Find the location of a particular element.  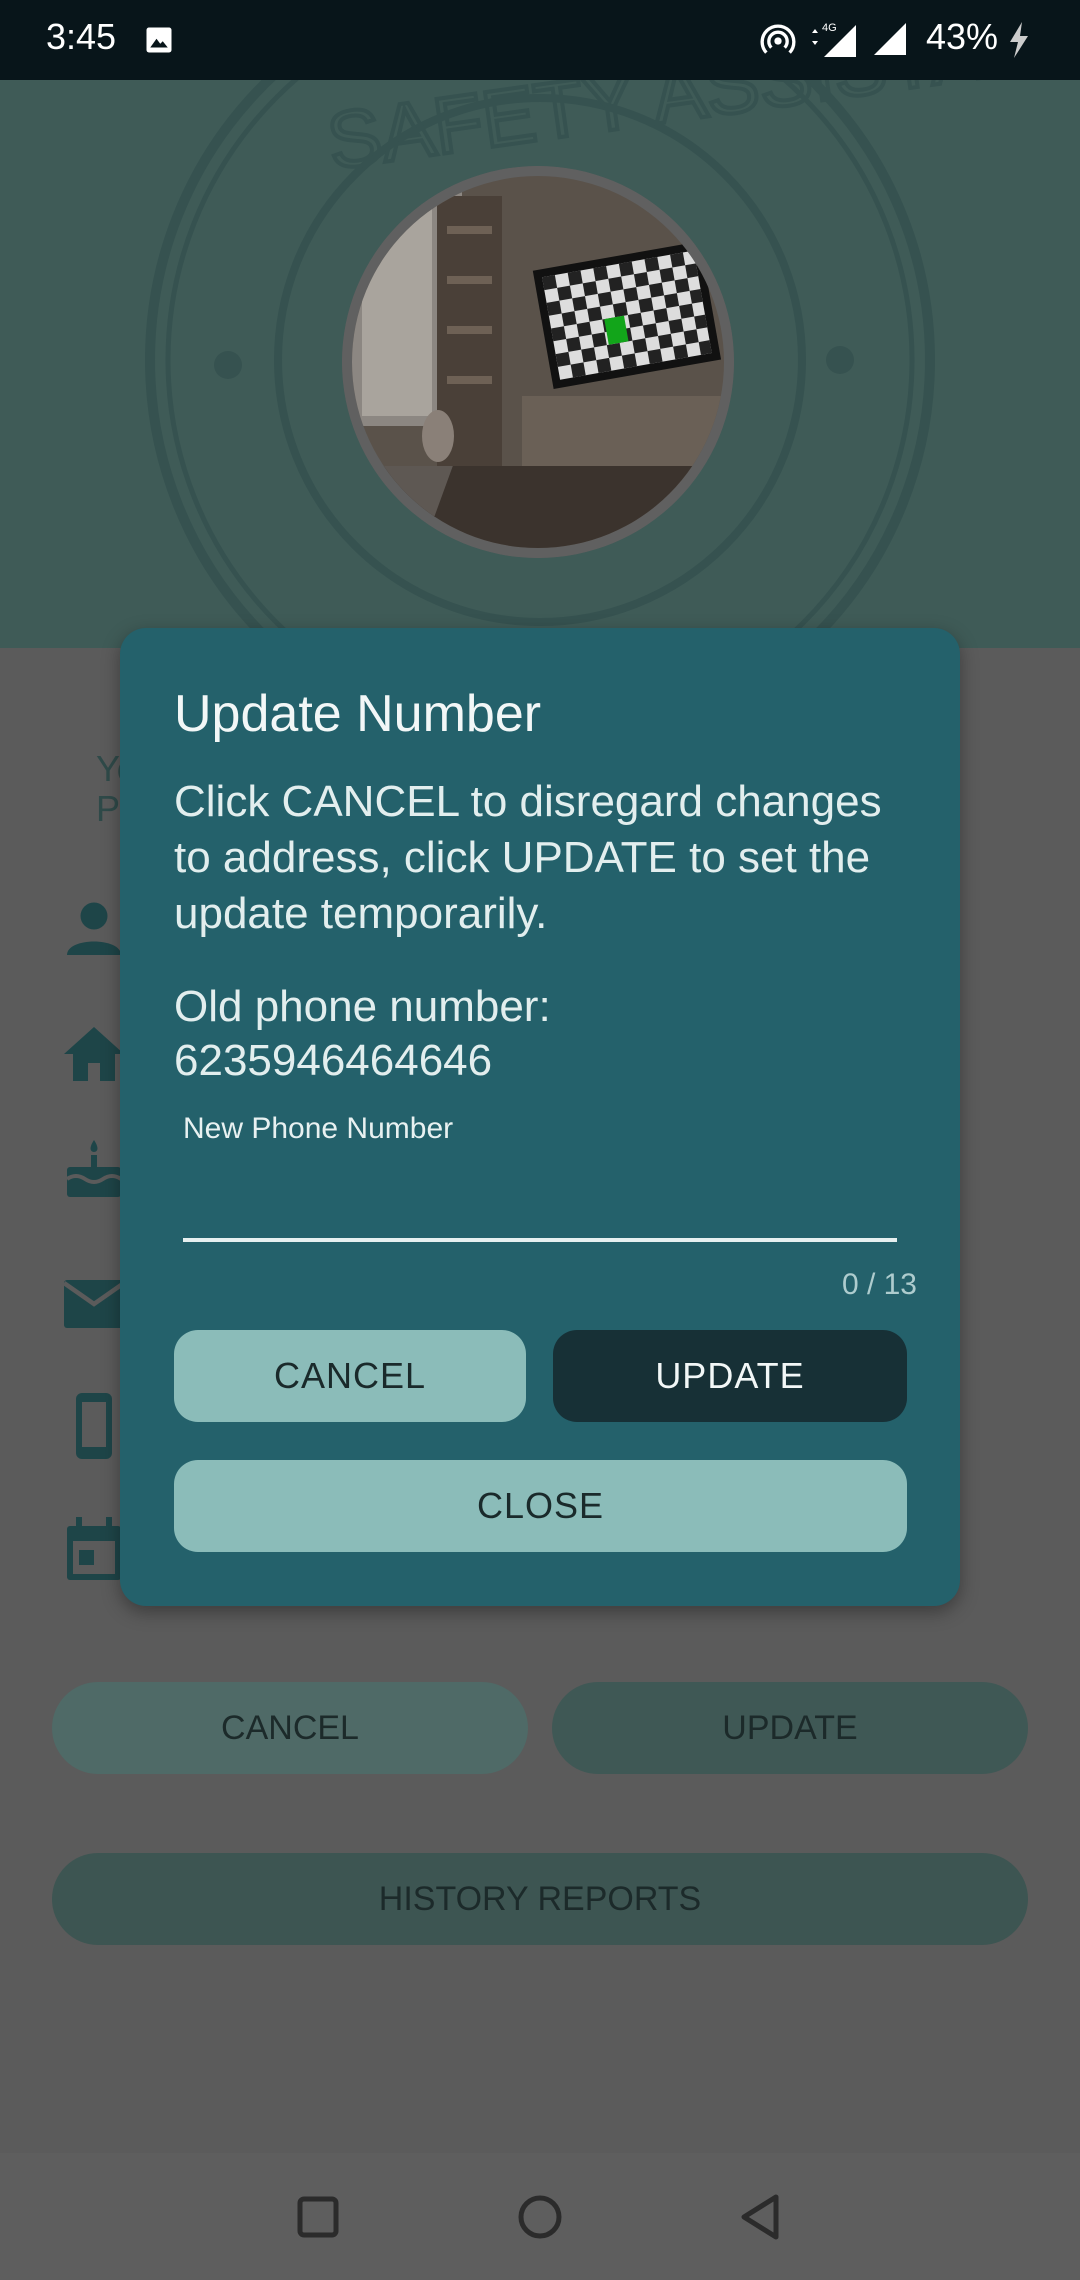

dialog-cancel-button: CANCEL is located at coordinates (350, 1376).